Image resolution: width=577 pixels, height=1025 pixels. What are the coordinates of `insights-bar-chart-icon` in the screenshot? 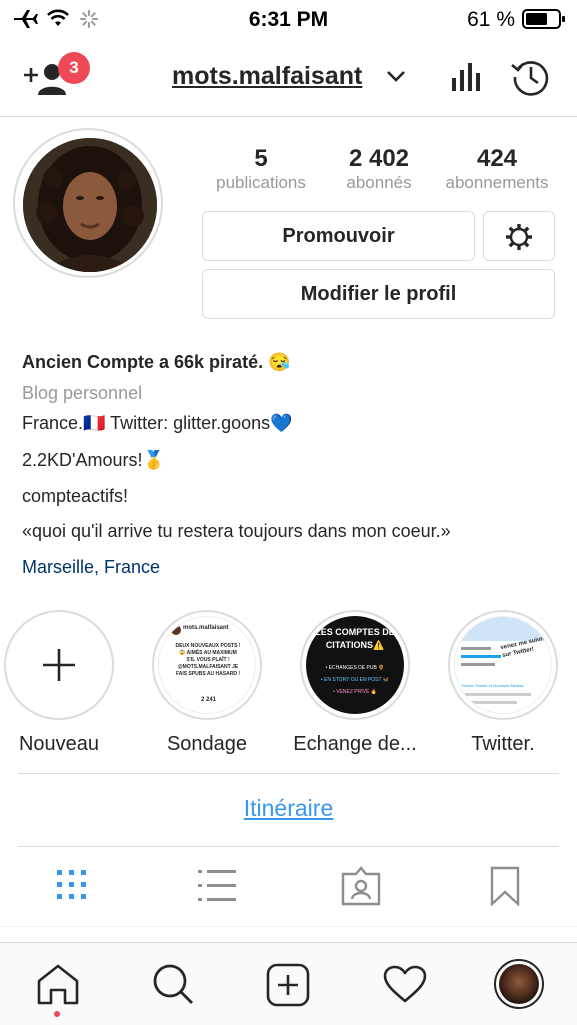 It's located at (466, 76).